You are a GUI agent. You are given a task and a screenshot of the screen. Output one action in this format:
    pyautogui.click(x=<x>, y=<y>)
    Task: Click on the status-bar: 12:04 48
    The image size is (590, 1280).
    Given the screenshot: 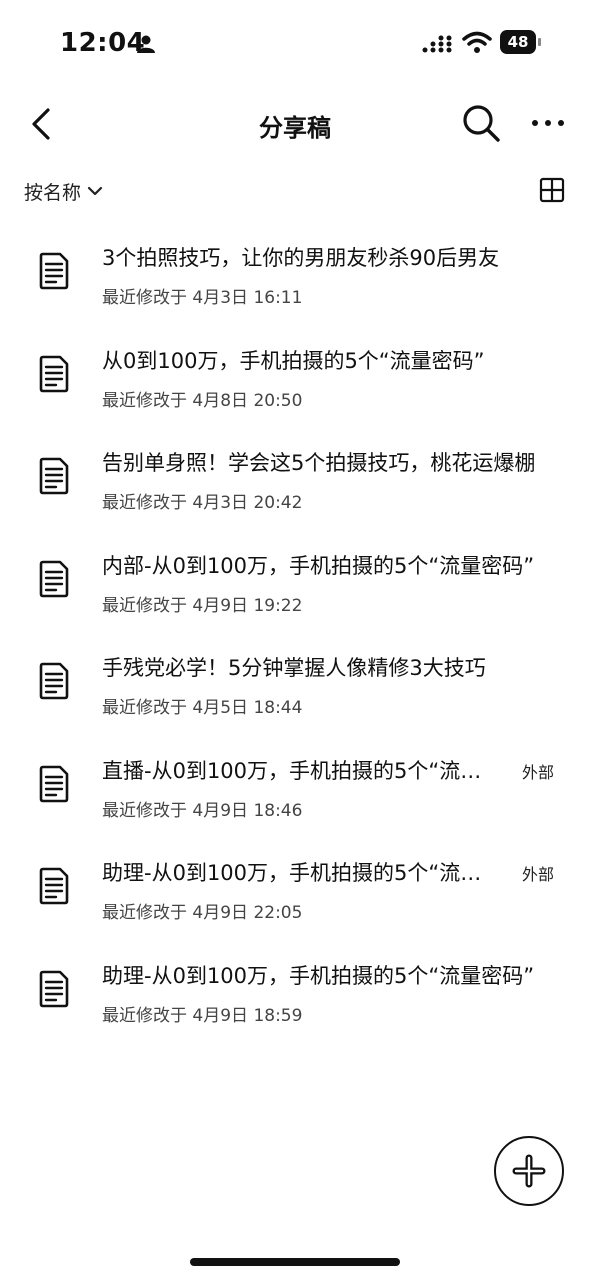 What is the action you would take?
    pyautogui.click(x=295, y=45)
    